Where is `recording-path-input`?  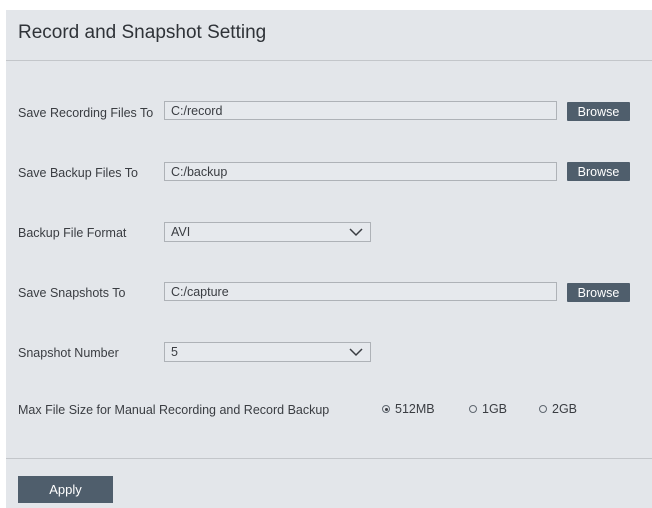 recording-path-input is located at coordinates (360, 110).